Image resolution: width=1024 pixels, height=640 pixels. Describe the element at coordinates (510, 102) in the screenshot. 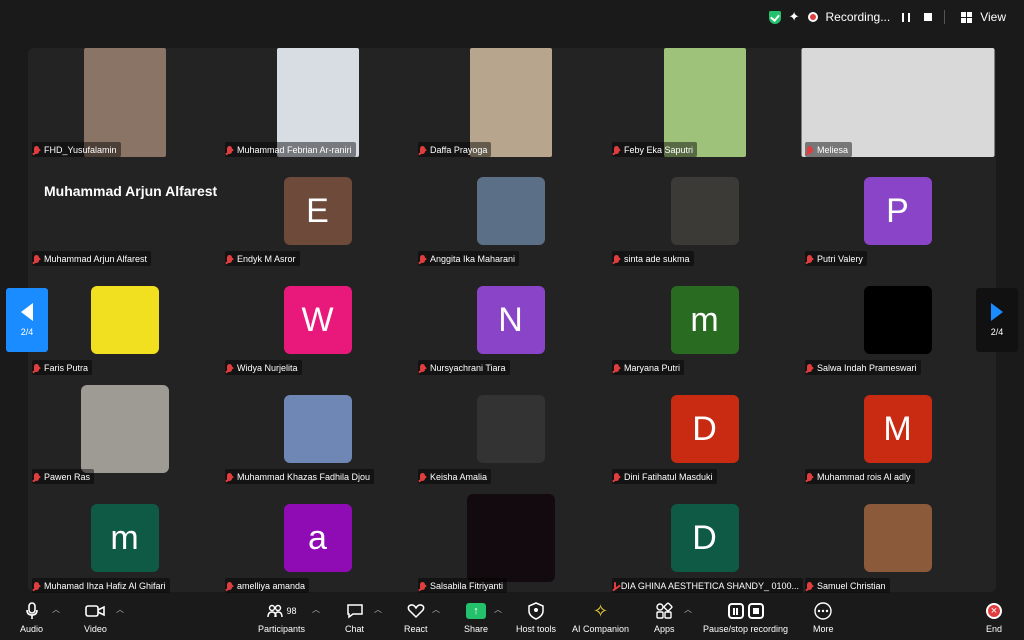

I see `participant-tile: Daffa Prayoga` at that location.